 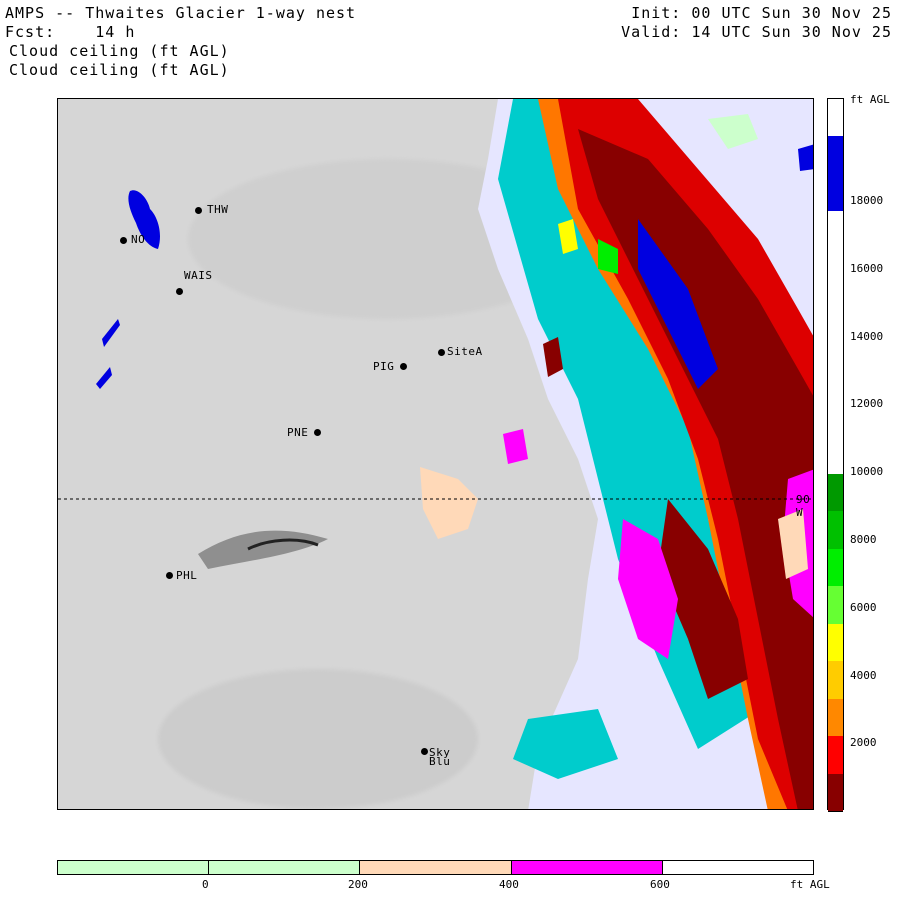 I want to click on colorbar-tick-label: 2000, so click(x=863, y=743).